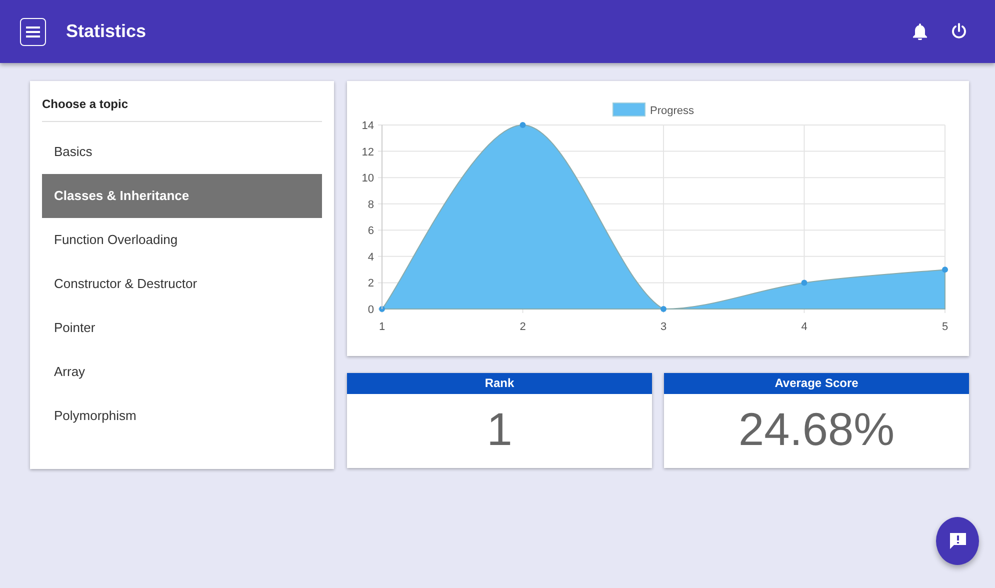 This screenshot has width=995, height=588. I want to click on x-tick-label: 1, so click(382, 327).